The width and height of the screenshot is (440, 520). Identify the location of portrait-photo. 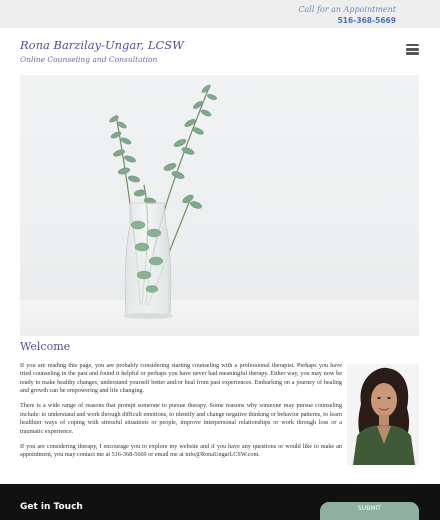
(383, 414).